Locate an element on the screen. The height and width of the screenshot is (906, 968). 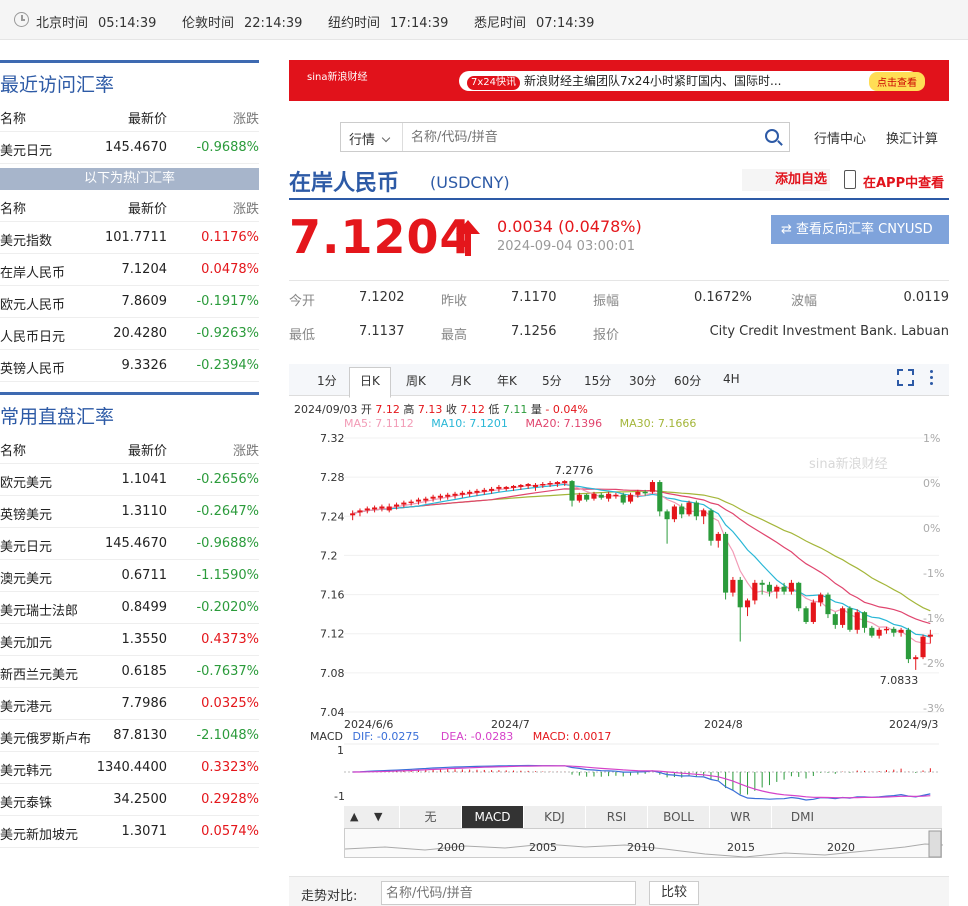
rate-price: 0.6711 is located at coordinates (144, 575).